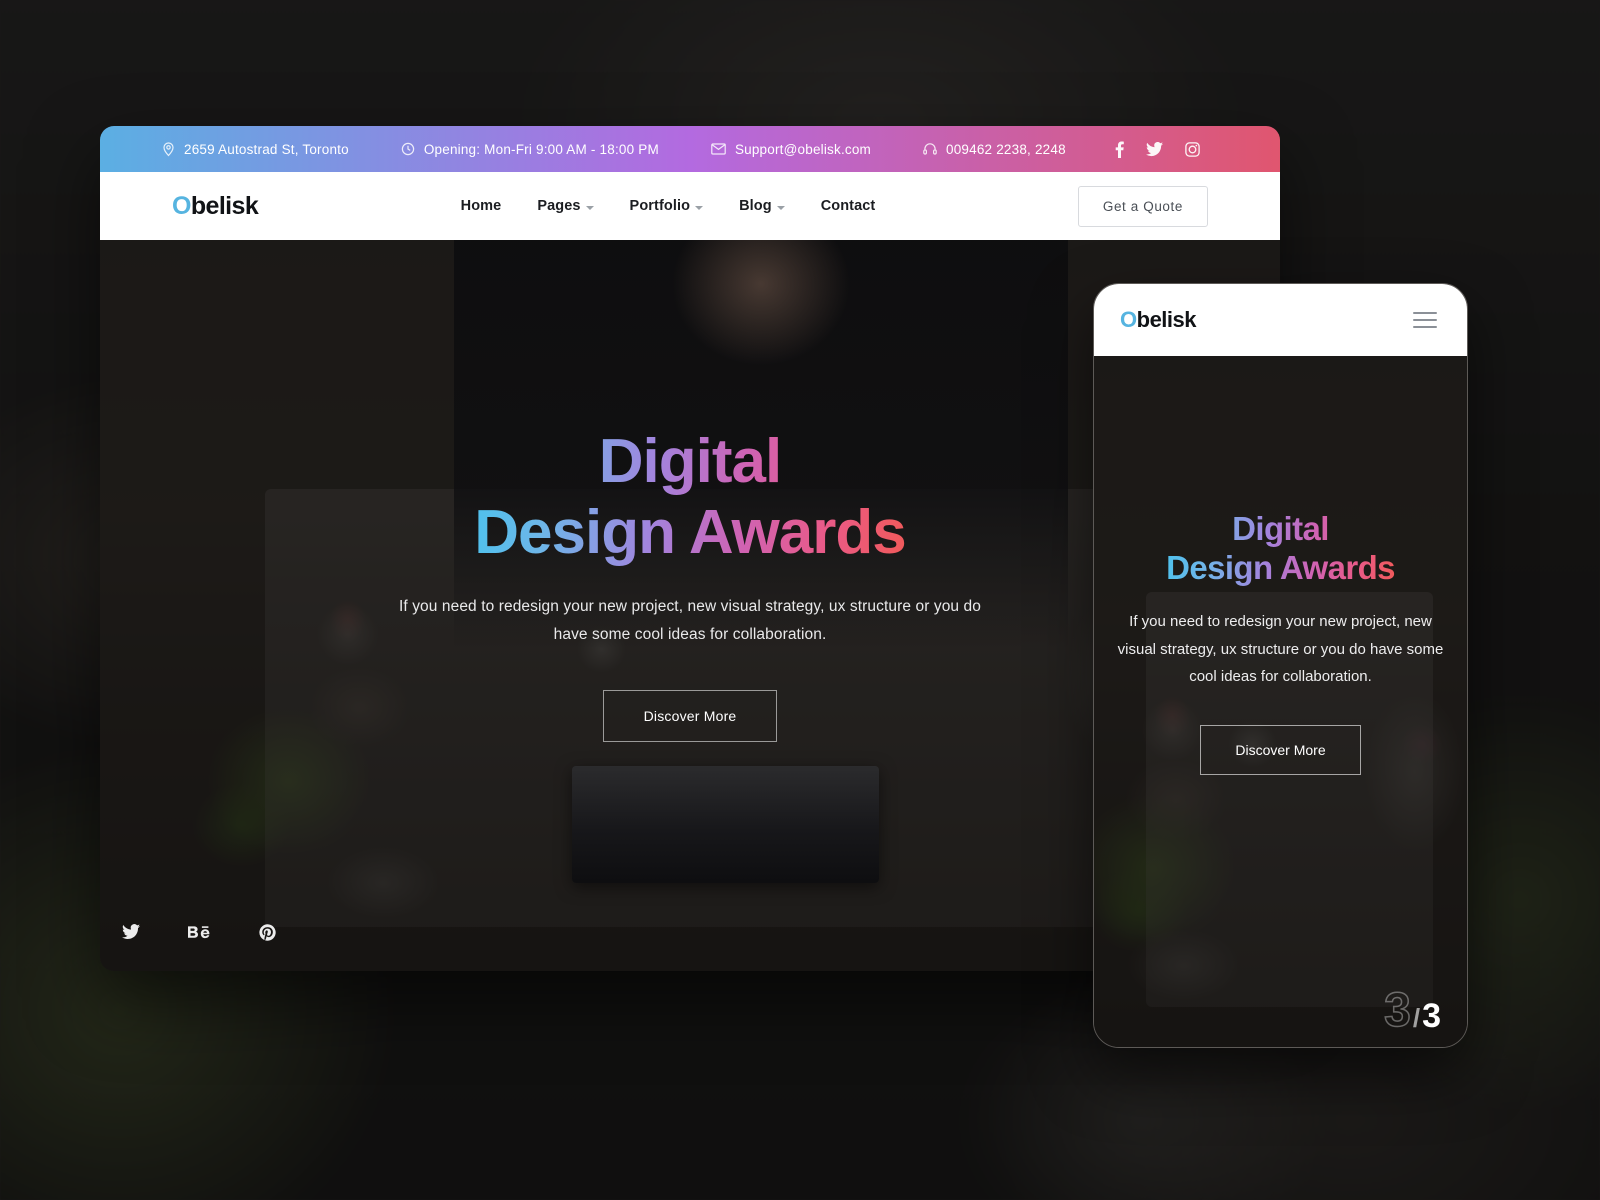 The width and height of the screenshot is (1600, 1200). I want to click on topbar-phone-text: 009462 2238, 2248, so click(1006, 149).